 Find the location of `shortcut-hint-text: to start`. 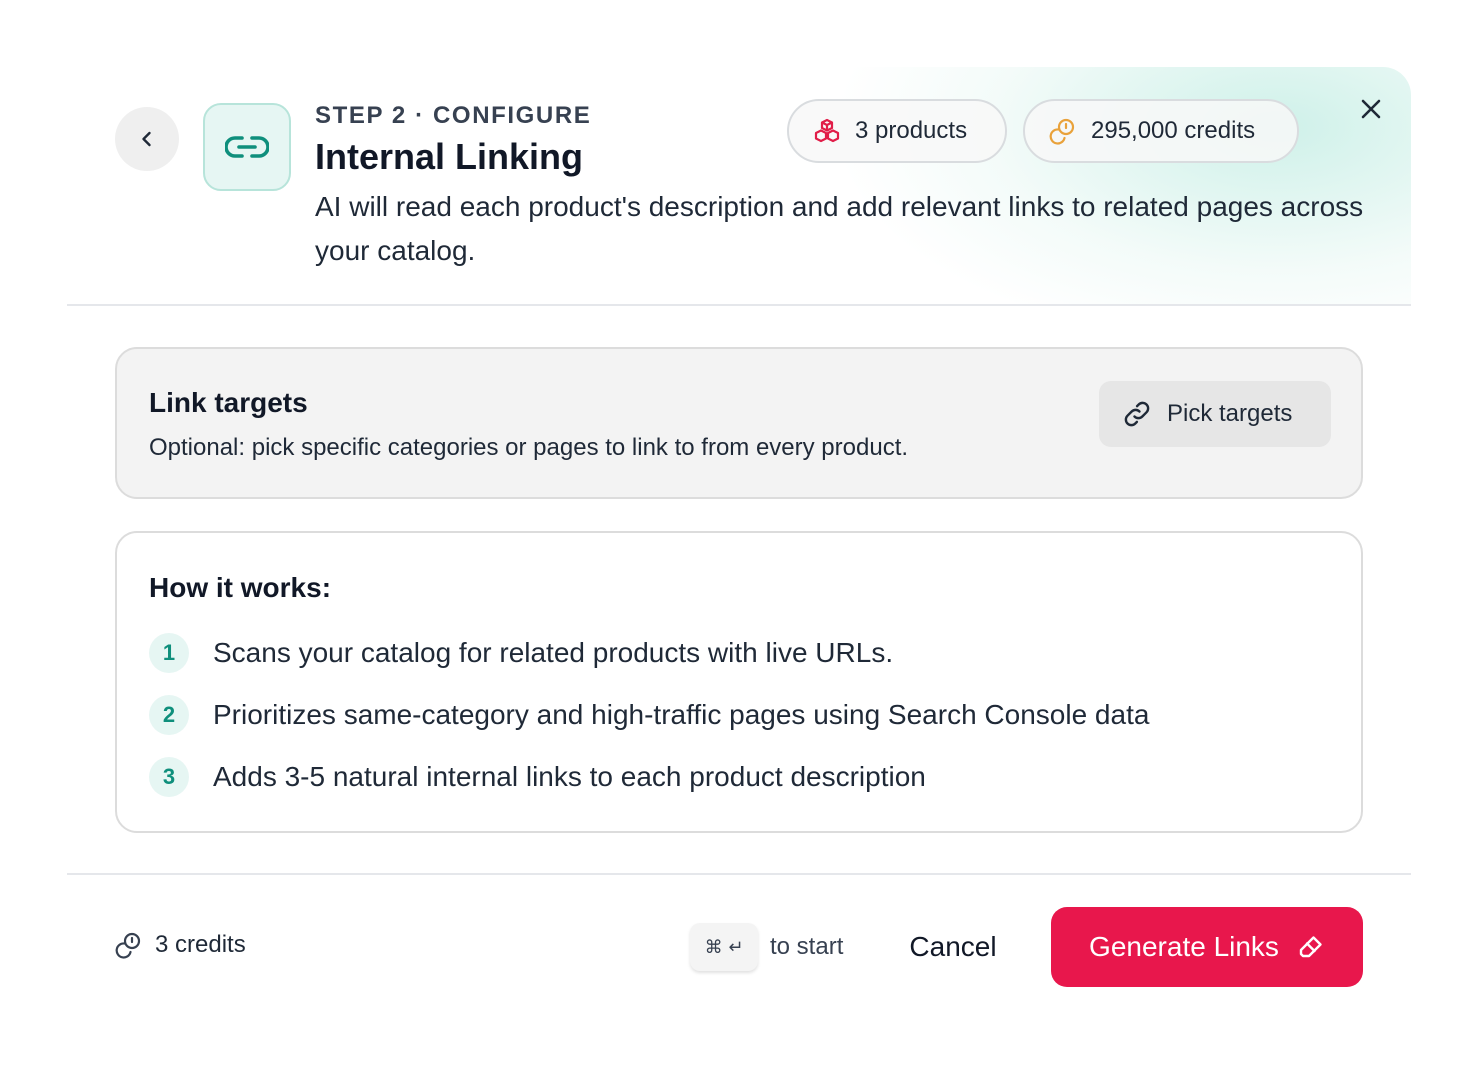

shortcut-hint-text: to start is located at coordinates (807, 946).